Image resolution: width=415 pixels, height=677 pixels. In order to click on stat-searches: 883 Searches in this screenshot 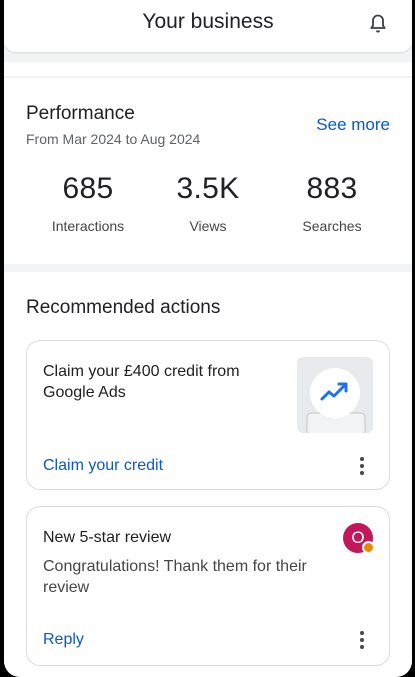, I will do `click(332, 203)`.